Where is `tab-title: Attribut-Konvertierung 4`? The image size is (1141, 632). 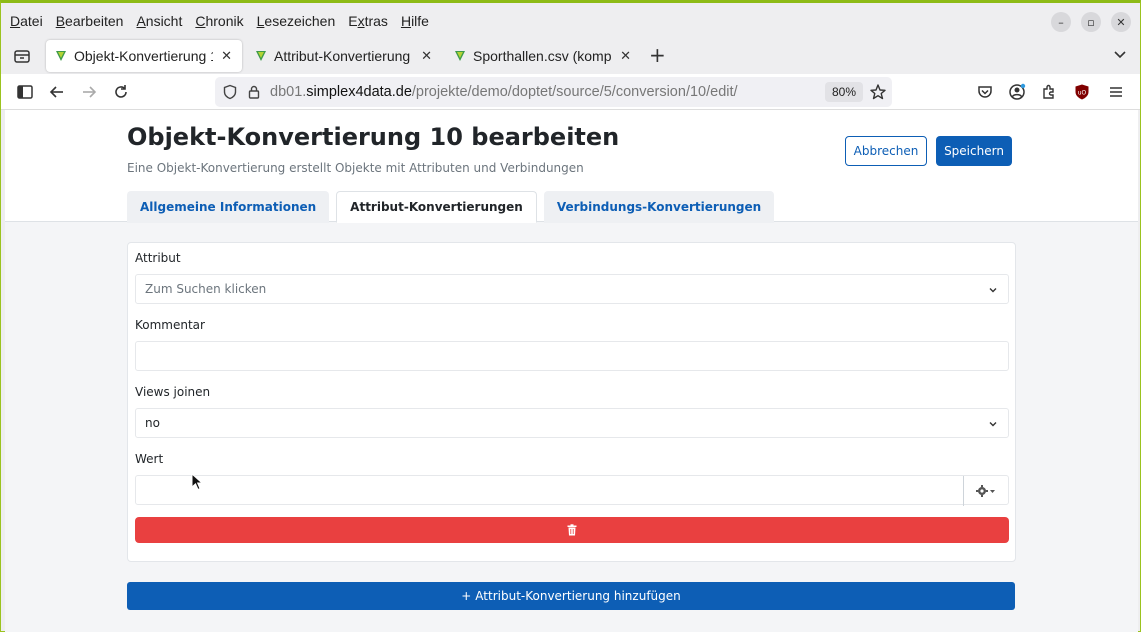
tab-title: Attribut-Konvertierung 4 is located at coordinates (344, 56).